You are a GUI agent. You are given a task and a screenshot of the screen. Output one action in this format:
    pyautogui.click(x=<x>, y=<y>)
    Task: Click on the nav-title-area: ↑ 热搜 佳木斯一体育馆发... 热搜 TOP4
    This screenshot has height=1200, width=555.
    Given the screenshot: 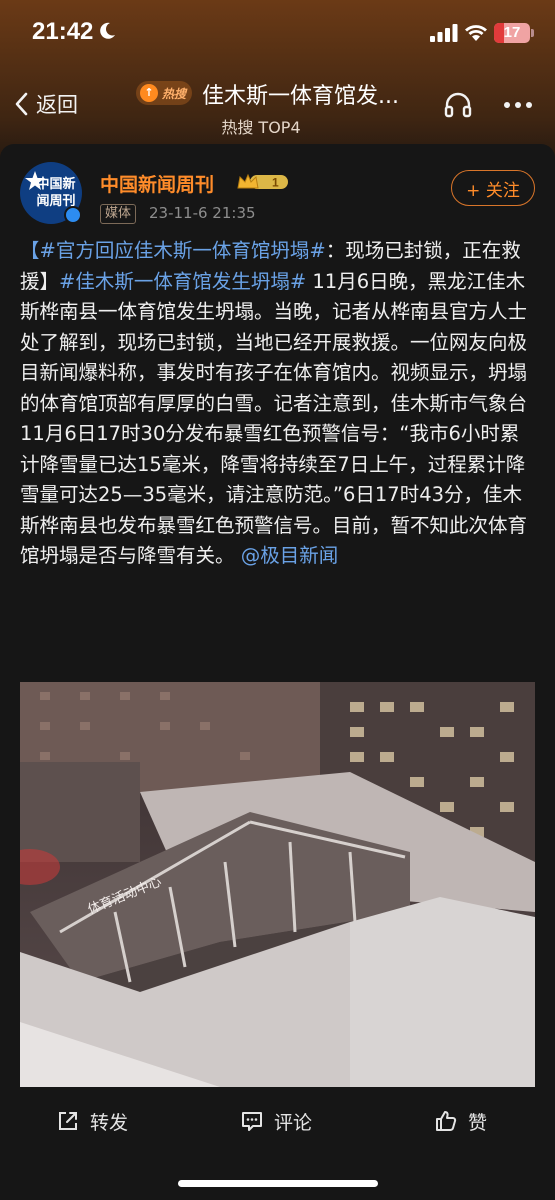 What is the action you would take?
    pyautogui.click(x=281, y=108)
    